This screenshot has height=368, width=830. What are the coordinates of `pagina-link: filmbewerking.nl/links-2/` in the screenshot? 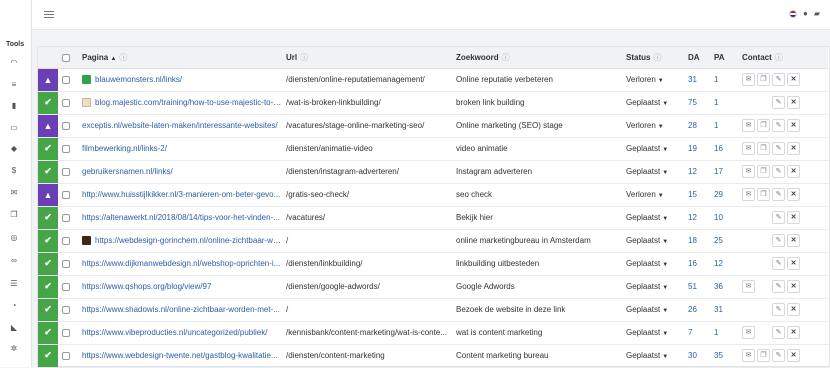 It's located at (124, 148).